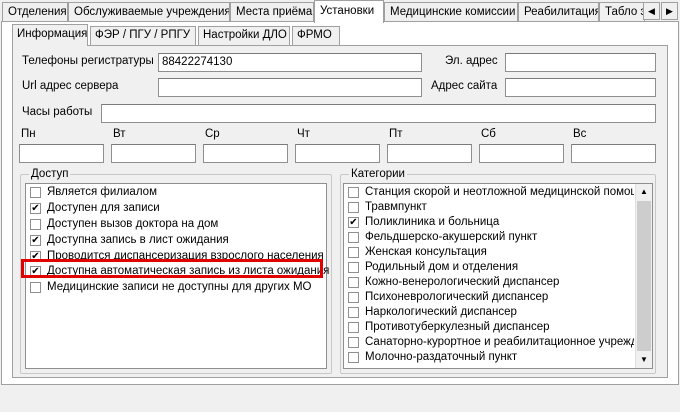  Describe the element at coordinates (457, 327) in the screenshot. I see `category-item-label: Противотуберкулезный диспансер` at that location.